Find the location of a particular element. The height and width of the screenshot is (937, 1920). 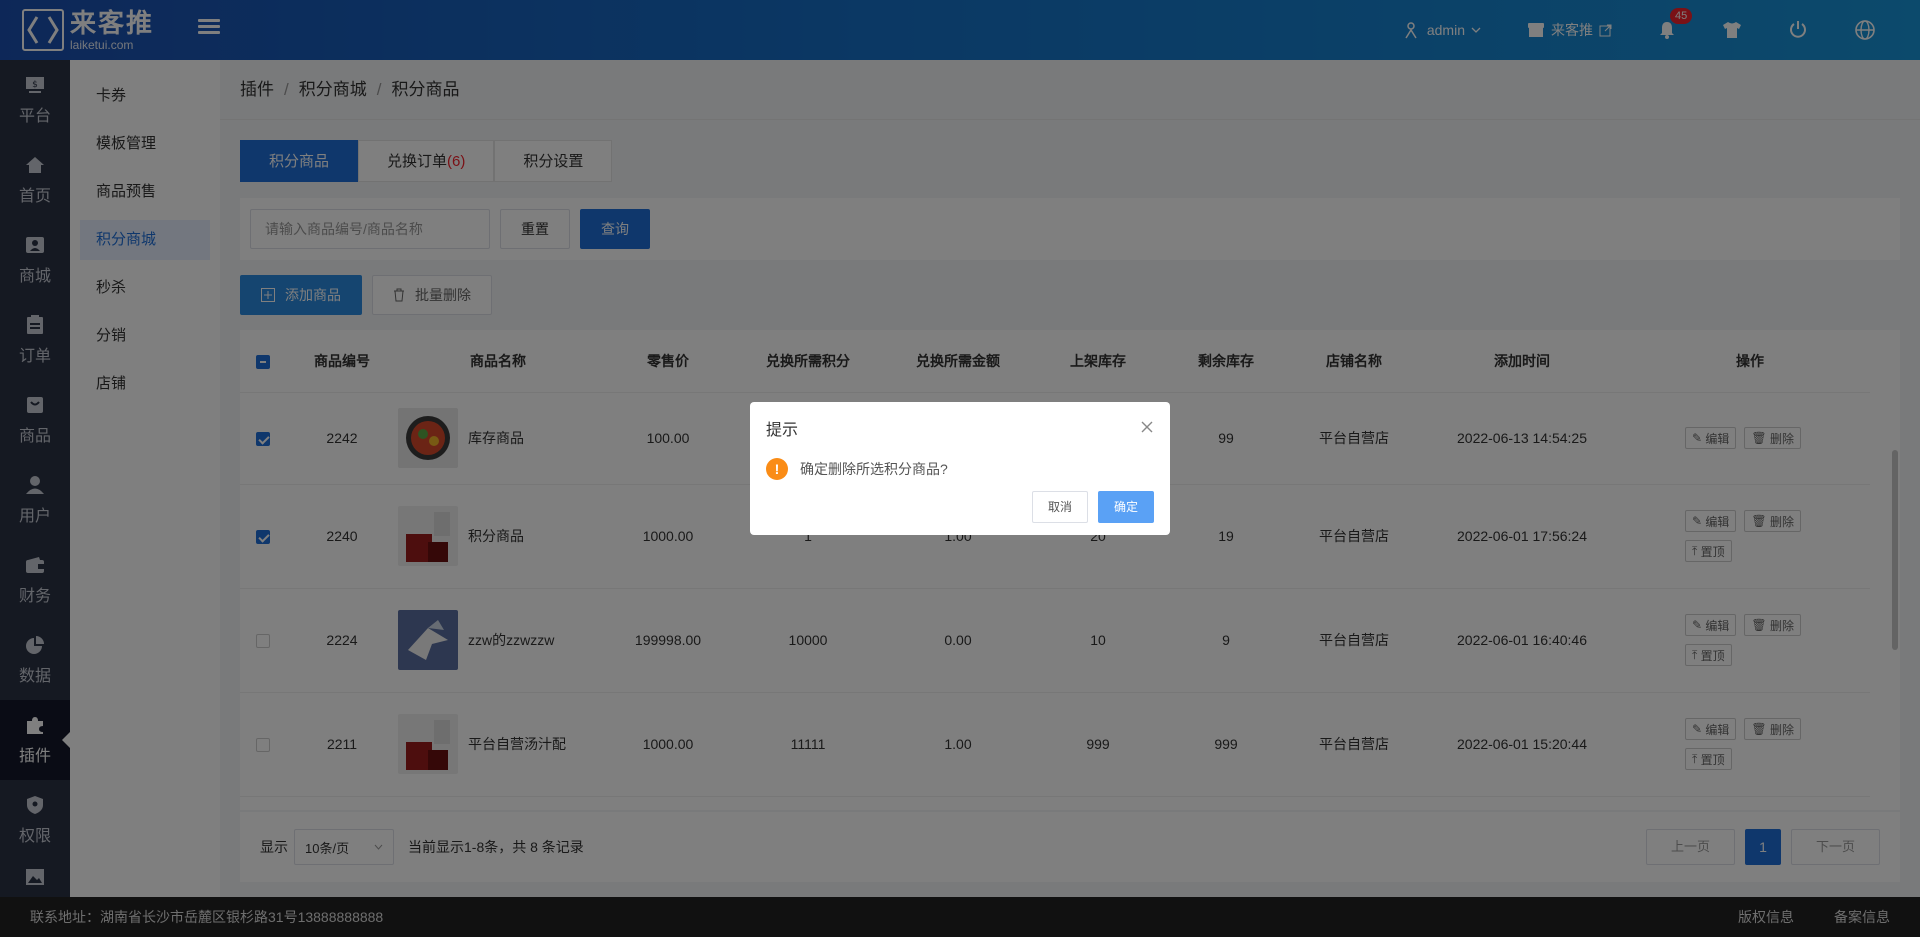

close-icon is located at coordinates (1147, 427).